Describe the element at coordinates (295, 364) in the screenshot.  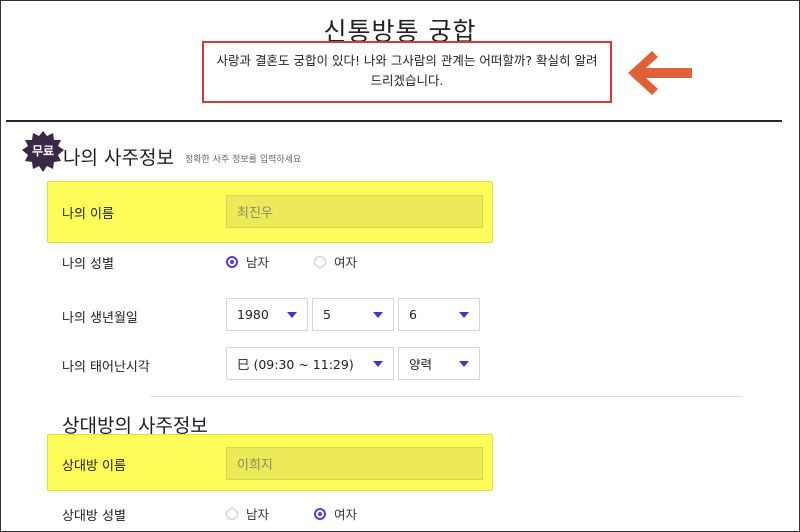
I see `birth-time-value: 巳 (09:30 ~ 11:29)` at that location.